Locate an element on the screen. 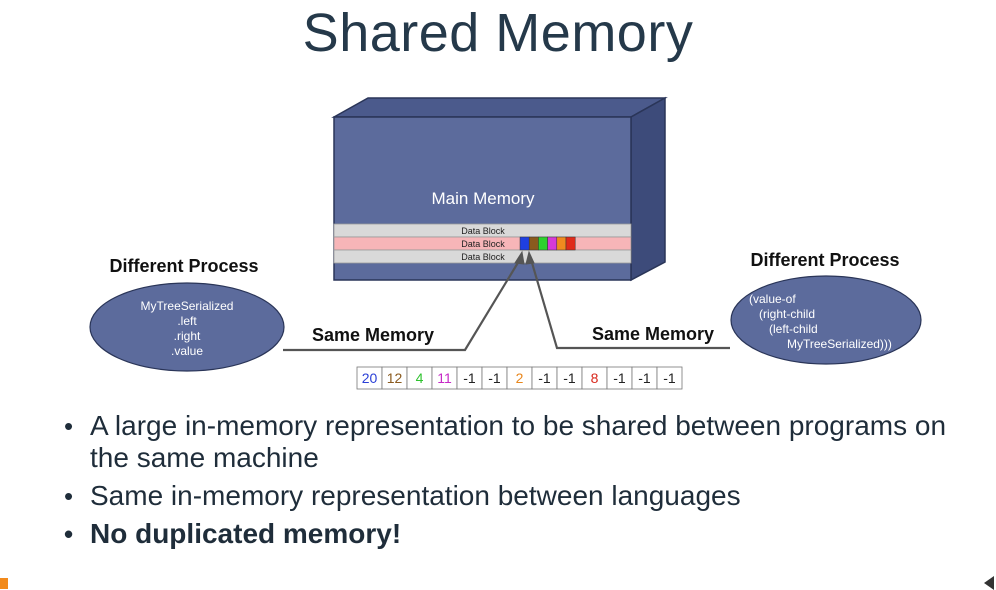  bullet-item-3: No duplicated memory! is located at coordinates (514, 534).